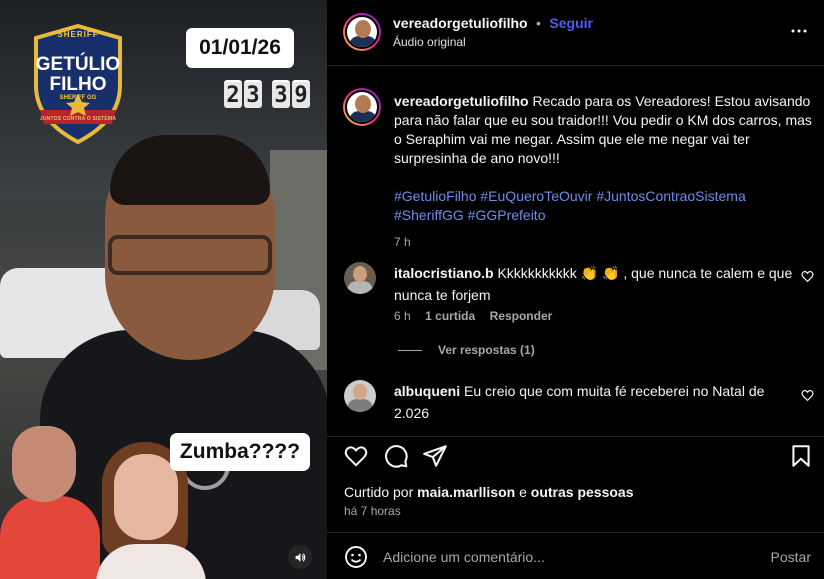 Image resolution: width=824 pixels, height=579 pixels. What do you see at coordinates (301, 94) in the screenshot?
I see `clock-digit: 9` at bounding box center [301, 94].